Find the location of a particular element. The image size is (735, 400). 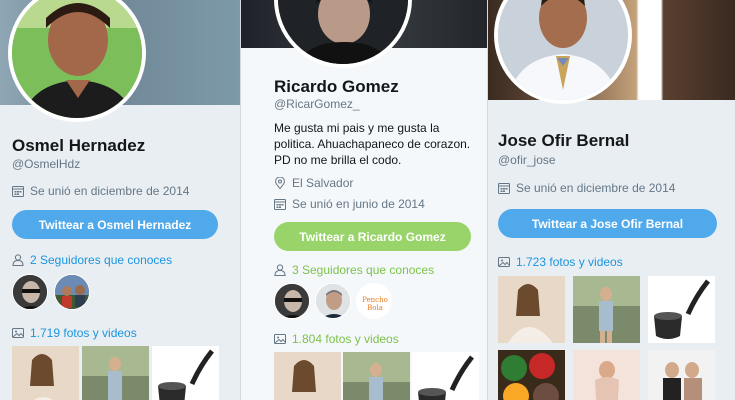

followers-you-know-link: 3 Seguidores que conoces is located at coordinates (354, 270).